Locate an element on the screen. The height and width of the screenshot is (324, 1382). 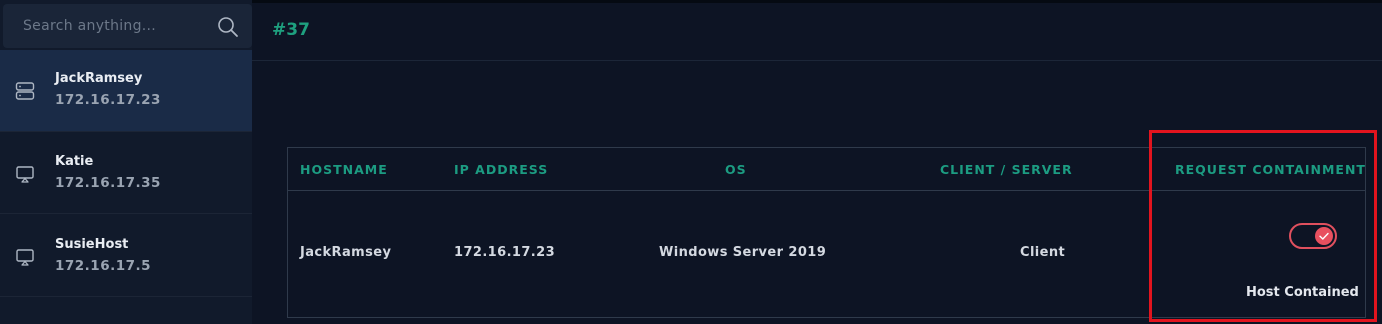
sidebar-item-name: Katie is located at coordinates (74, 161).